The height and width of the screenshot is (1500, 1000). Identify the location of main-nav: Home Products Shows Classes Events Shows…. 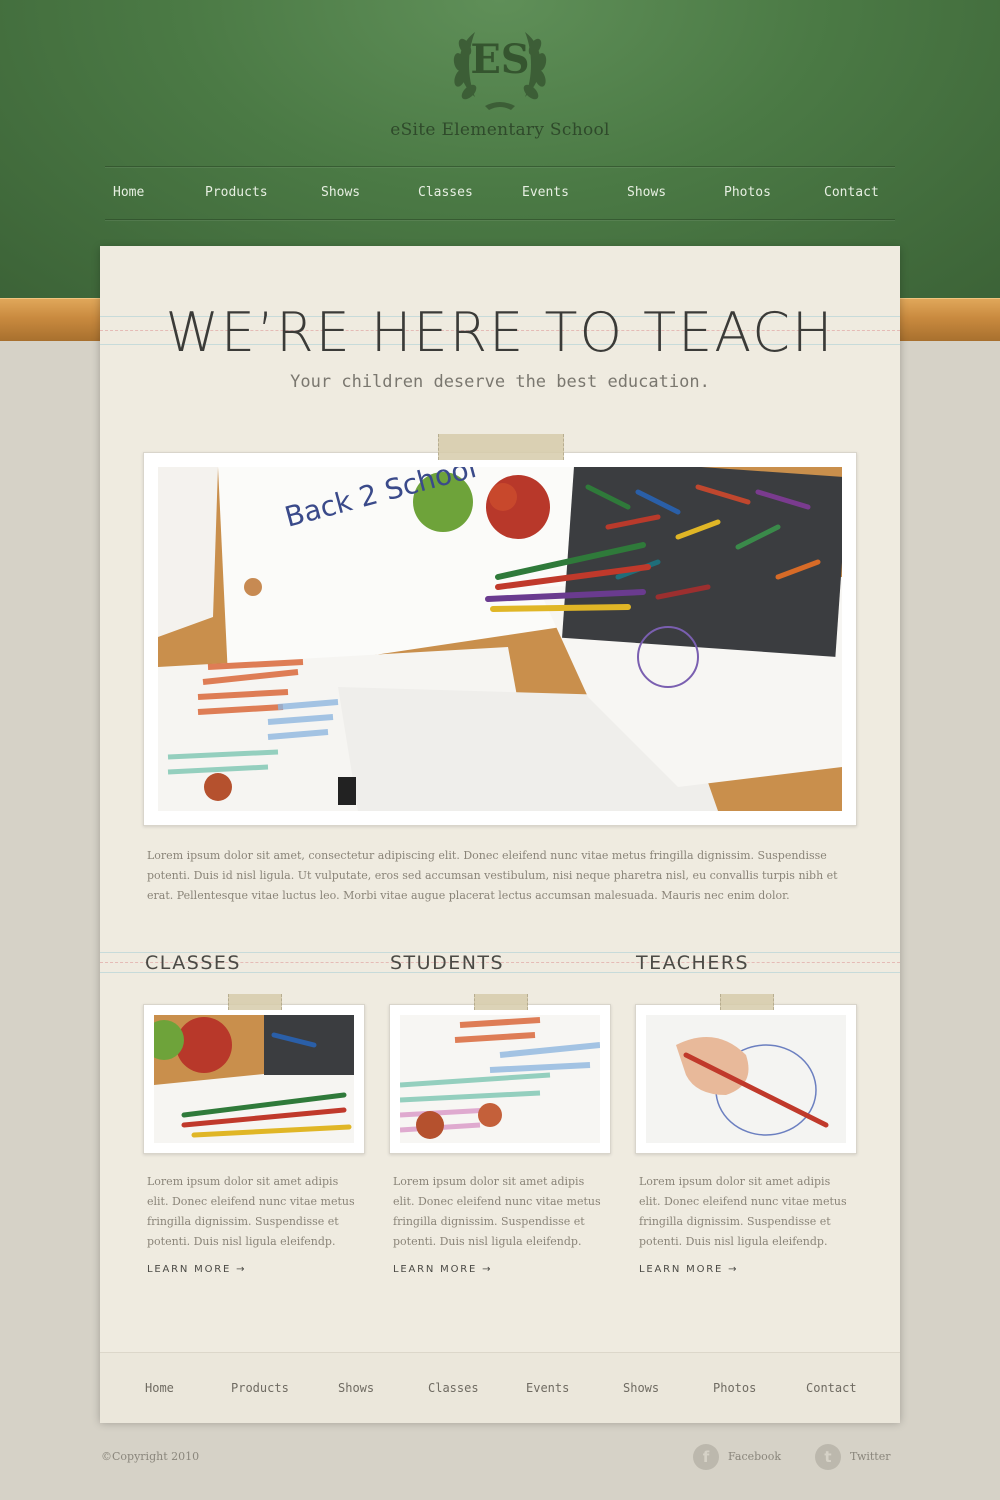
(500, 193).